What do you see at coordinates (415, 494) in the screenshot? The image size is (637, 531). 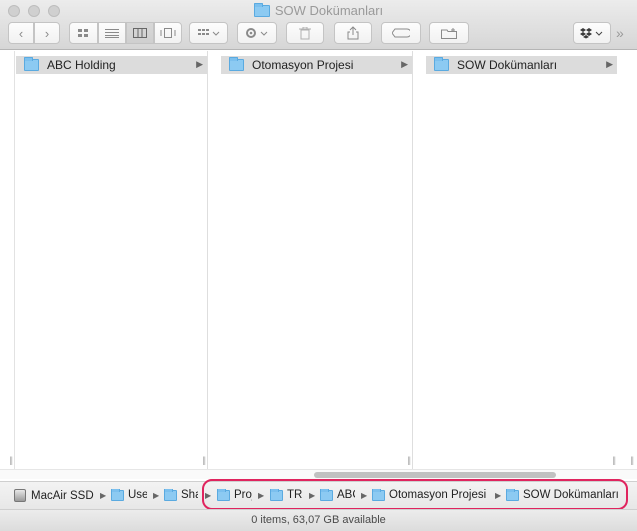 I see `path-highlight-annotation` at bounding box center [415, 494].